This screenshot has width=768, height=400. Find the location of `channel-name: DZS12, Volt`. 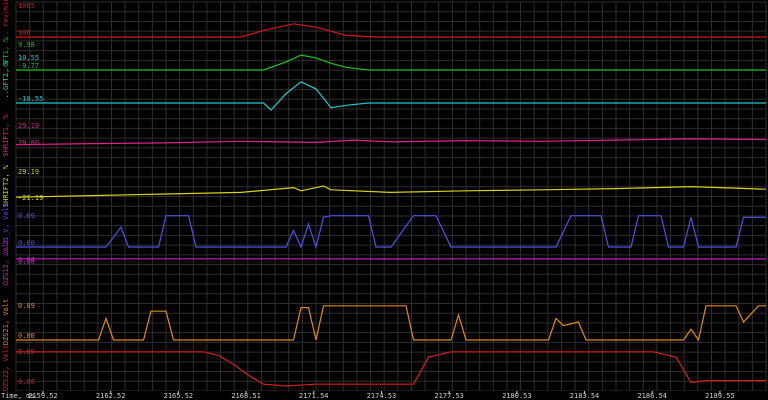

channel-name: DZS12, Volt is located at coordinates (6, 262).